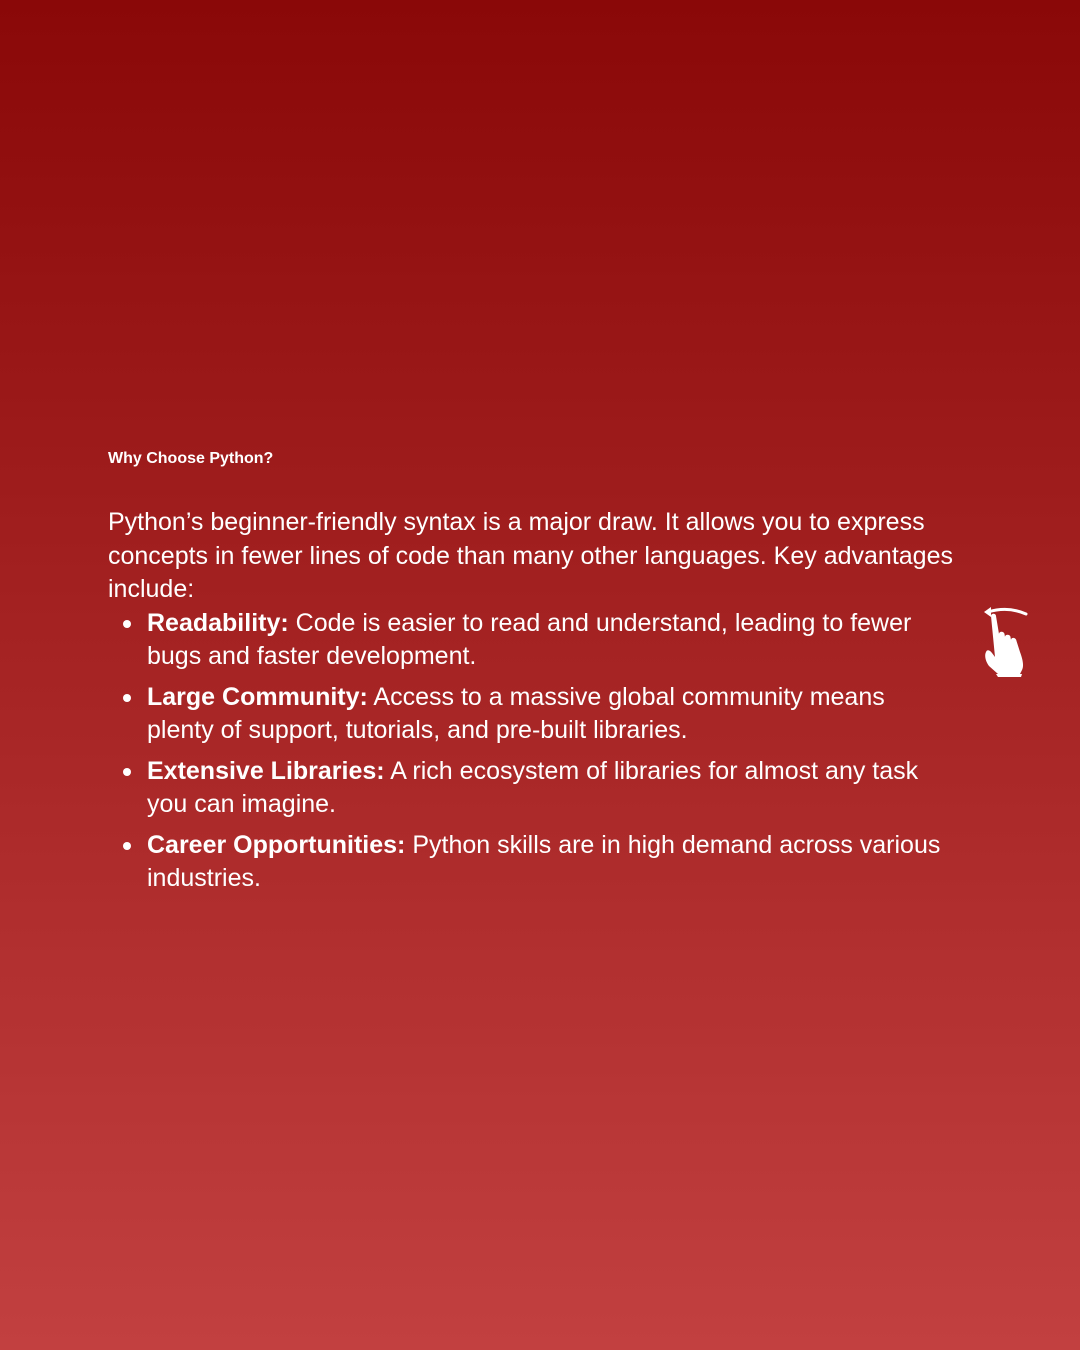 This screenshot has width=1080, height=1350. What do you see at coordinates (191, 458) in the screenshot?
I see `slide-title: Why Choose Python?` at bounding box center [191, 458].